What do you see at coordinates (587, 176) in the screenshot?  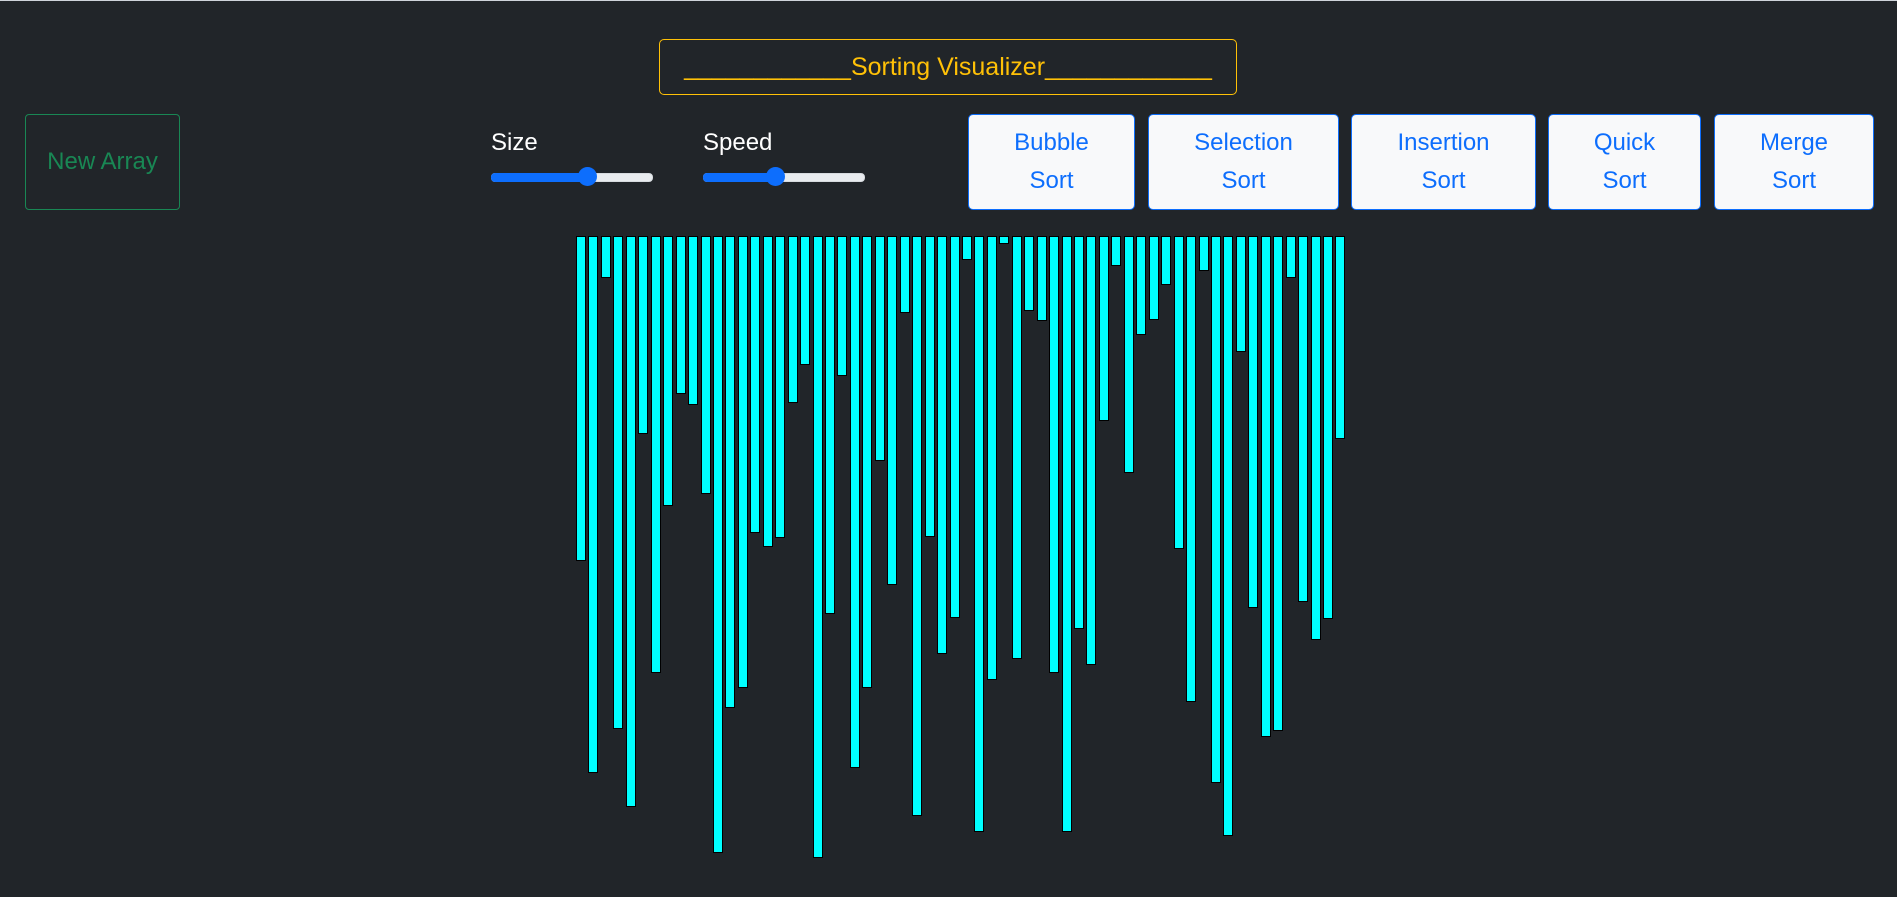 I see `size-slider-thumb` at bounding box center [587, 176].